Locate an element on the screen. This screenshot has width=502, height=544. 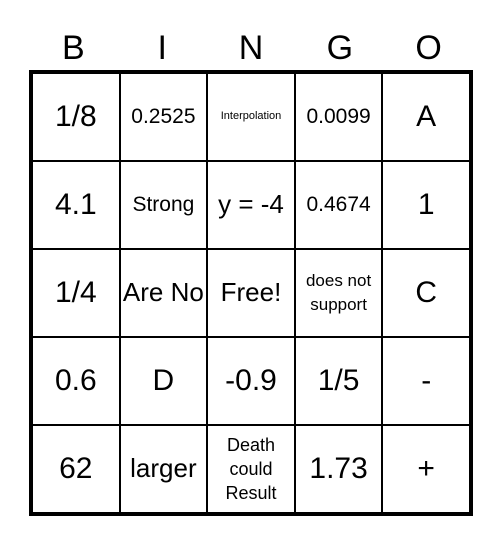
bingo-cell: Interpolation is located at coordinates (251, 117).